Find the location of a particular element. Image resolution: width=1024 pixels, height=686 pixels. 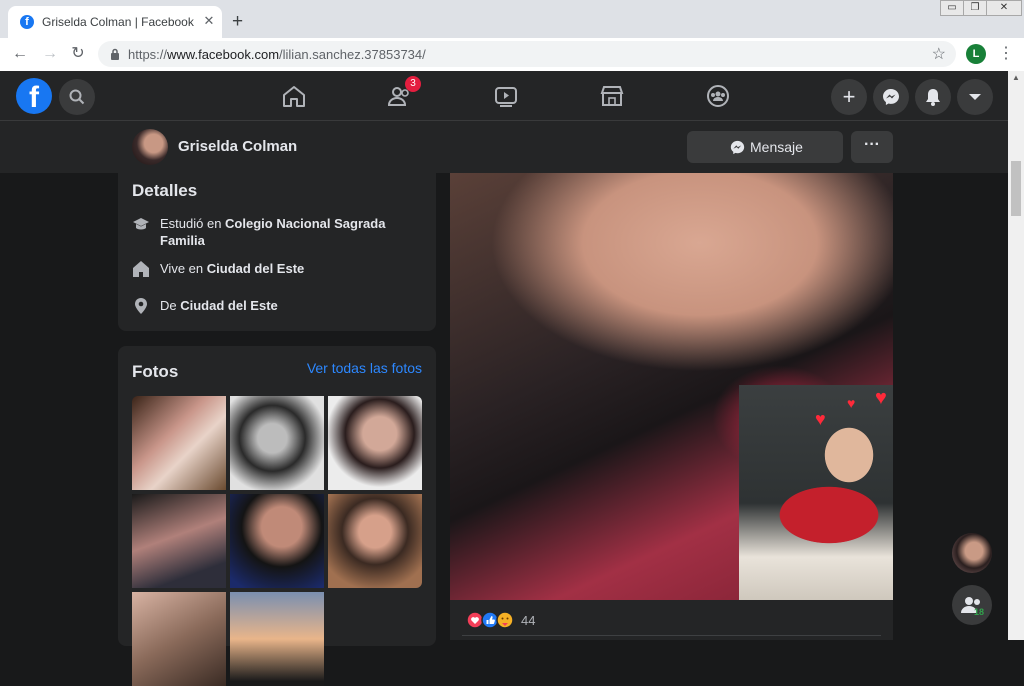

create-button: + is located at coordinates (849, 97).